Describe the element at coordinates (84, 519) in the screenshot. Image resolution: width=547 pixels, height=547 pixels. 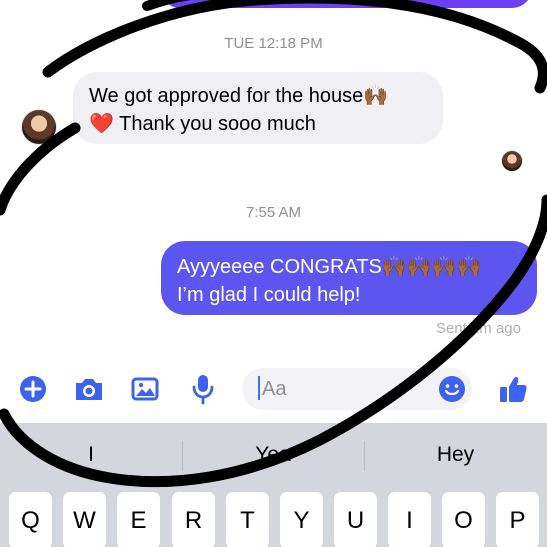
I see `key-w: W` at that location.